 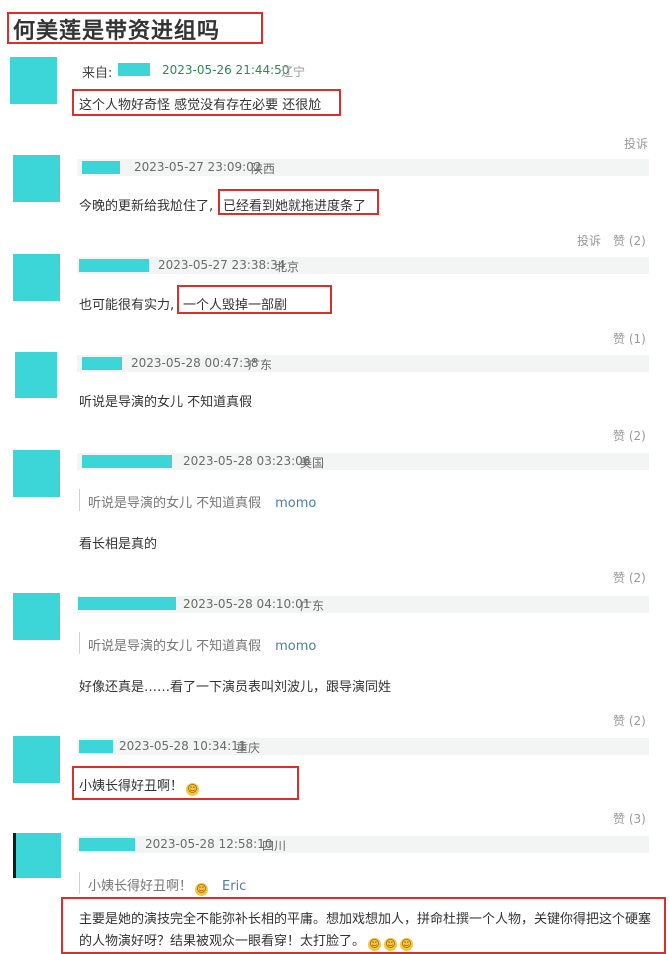 What do you see at coordinates (293, 72) in the screenshot?
I see `post-location: 辽宁` at bounding box center [293, 72].